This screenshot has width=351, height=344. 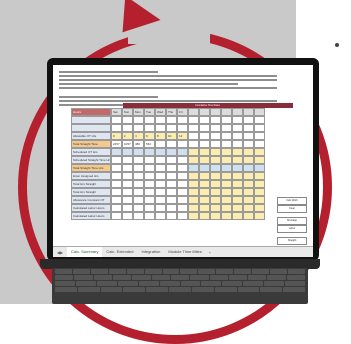 I want to click on table-row: Scheduled OT Hrs, so click(x=181, y=152).